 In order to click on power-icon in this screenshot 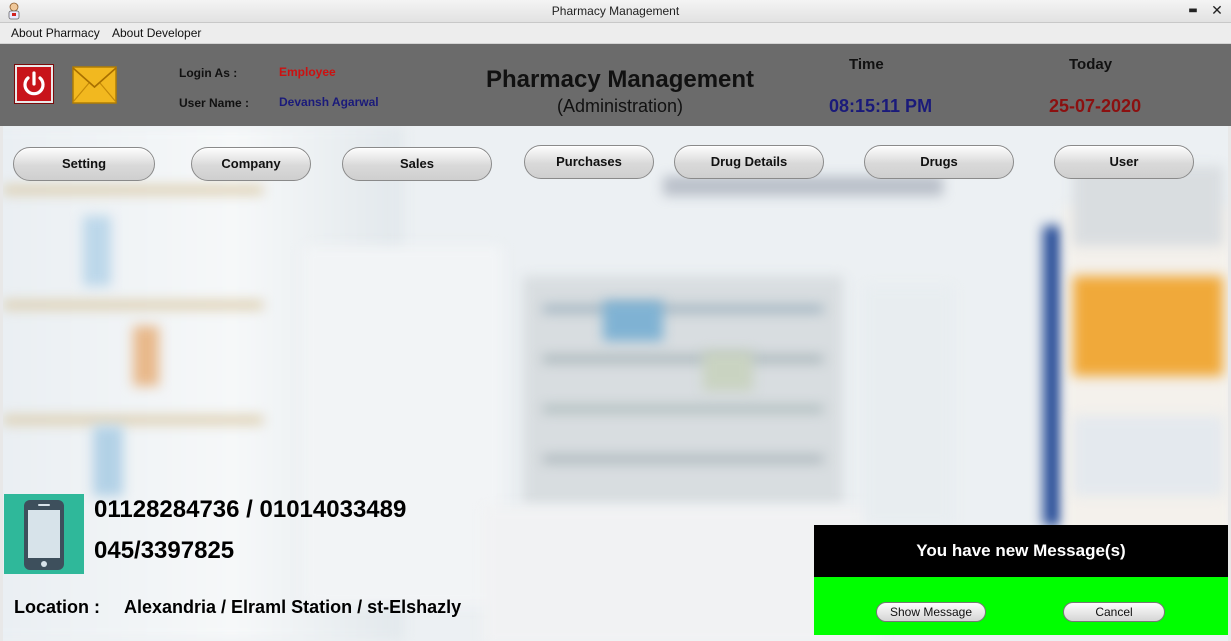, I will do `click(34, 83)`.